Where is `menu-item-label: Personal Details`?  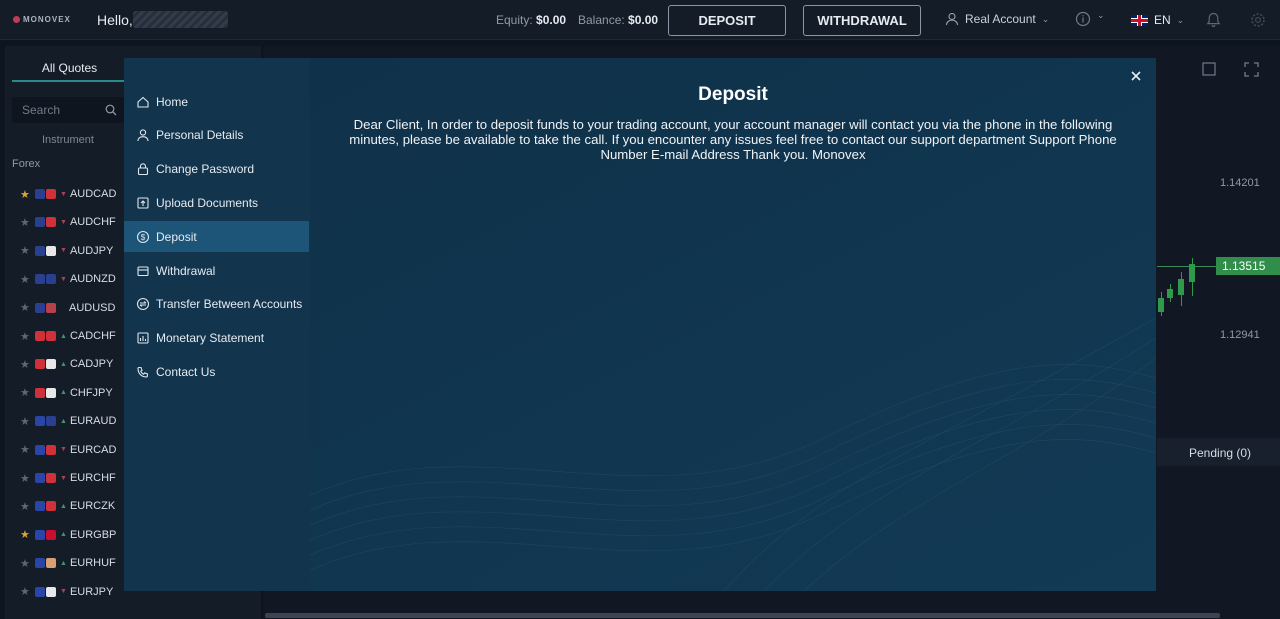
menu-item-label: Personal Details is located at coordinates (200, 135).